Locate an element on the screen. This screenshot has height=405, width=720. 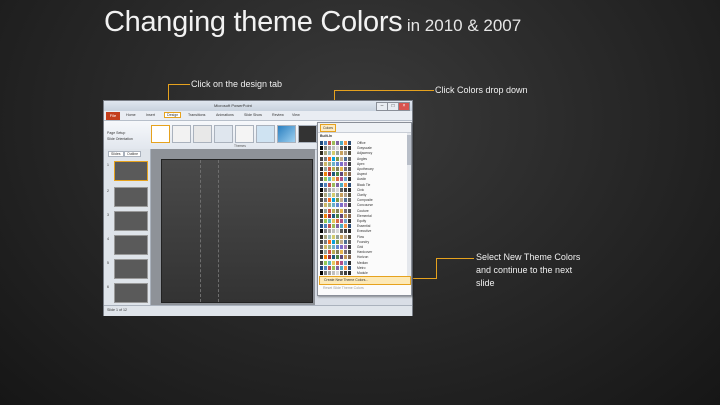
page-setup-button: Page Setup is located at coordinates (116, 133).